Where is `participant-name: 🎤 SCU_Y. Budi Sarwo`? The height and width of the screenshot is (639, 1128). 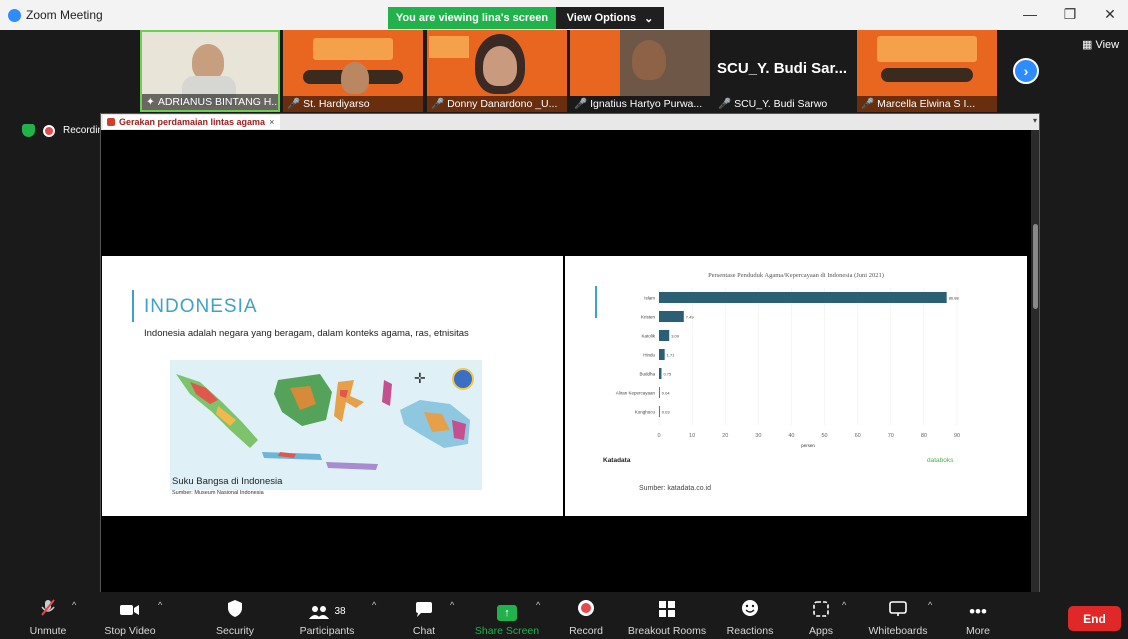 participant-name: 🎤 SCU_Y. Budi Sarwo is located at coordinates (773, 104).